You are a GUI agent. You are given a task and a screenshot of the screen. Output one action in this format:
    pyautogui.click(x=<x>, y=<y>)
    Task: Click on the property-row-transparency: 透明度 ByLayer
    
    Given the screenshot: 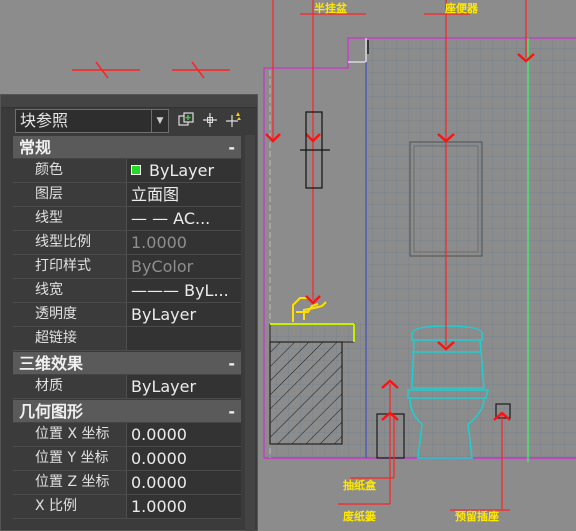 What is the action you would take?
    pyautogui.click(x=127, y=315)
    